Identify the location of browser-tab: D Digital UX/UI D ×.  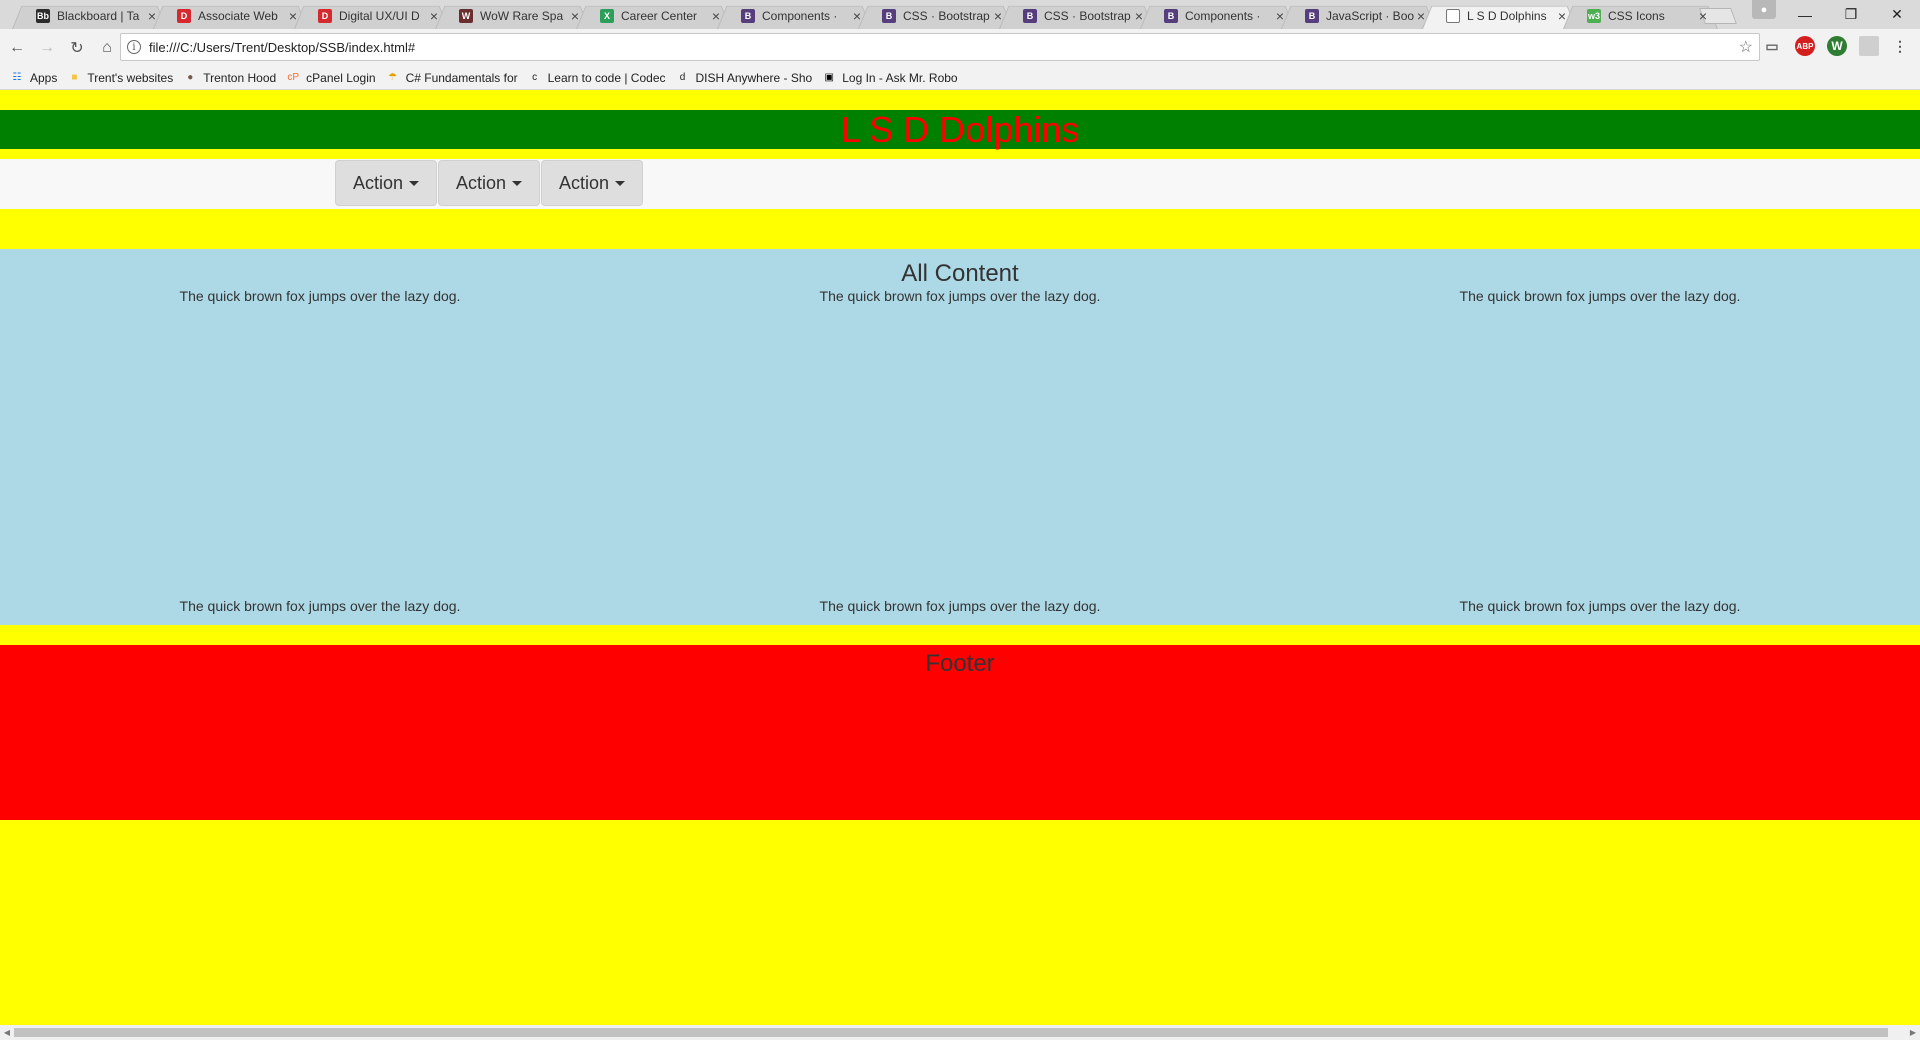
(371, 15).